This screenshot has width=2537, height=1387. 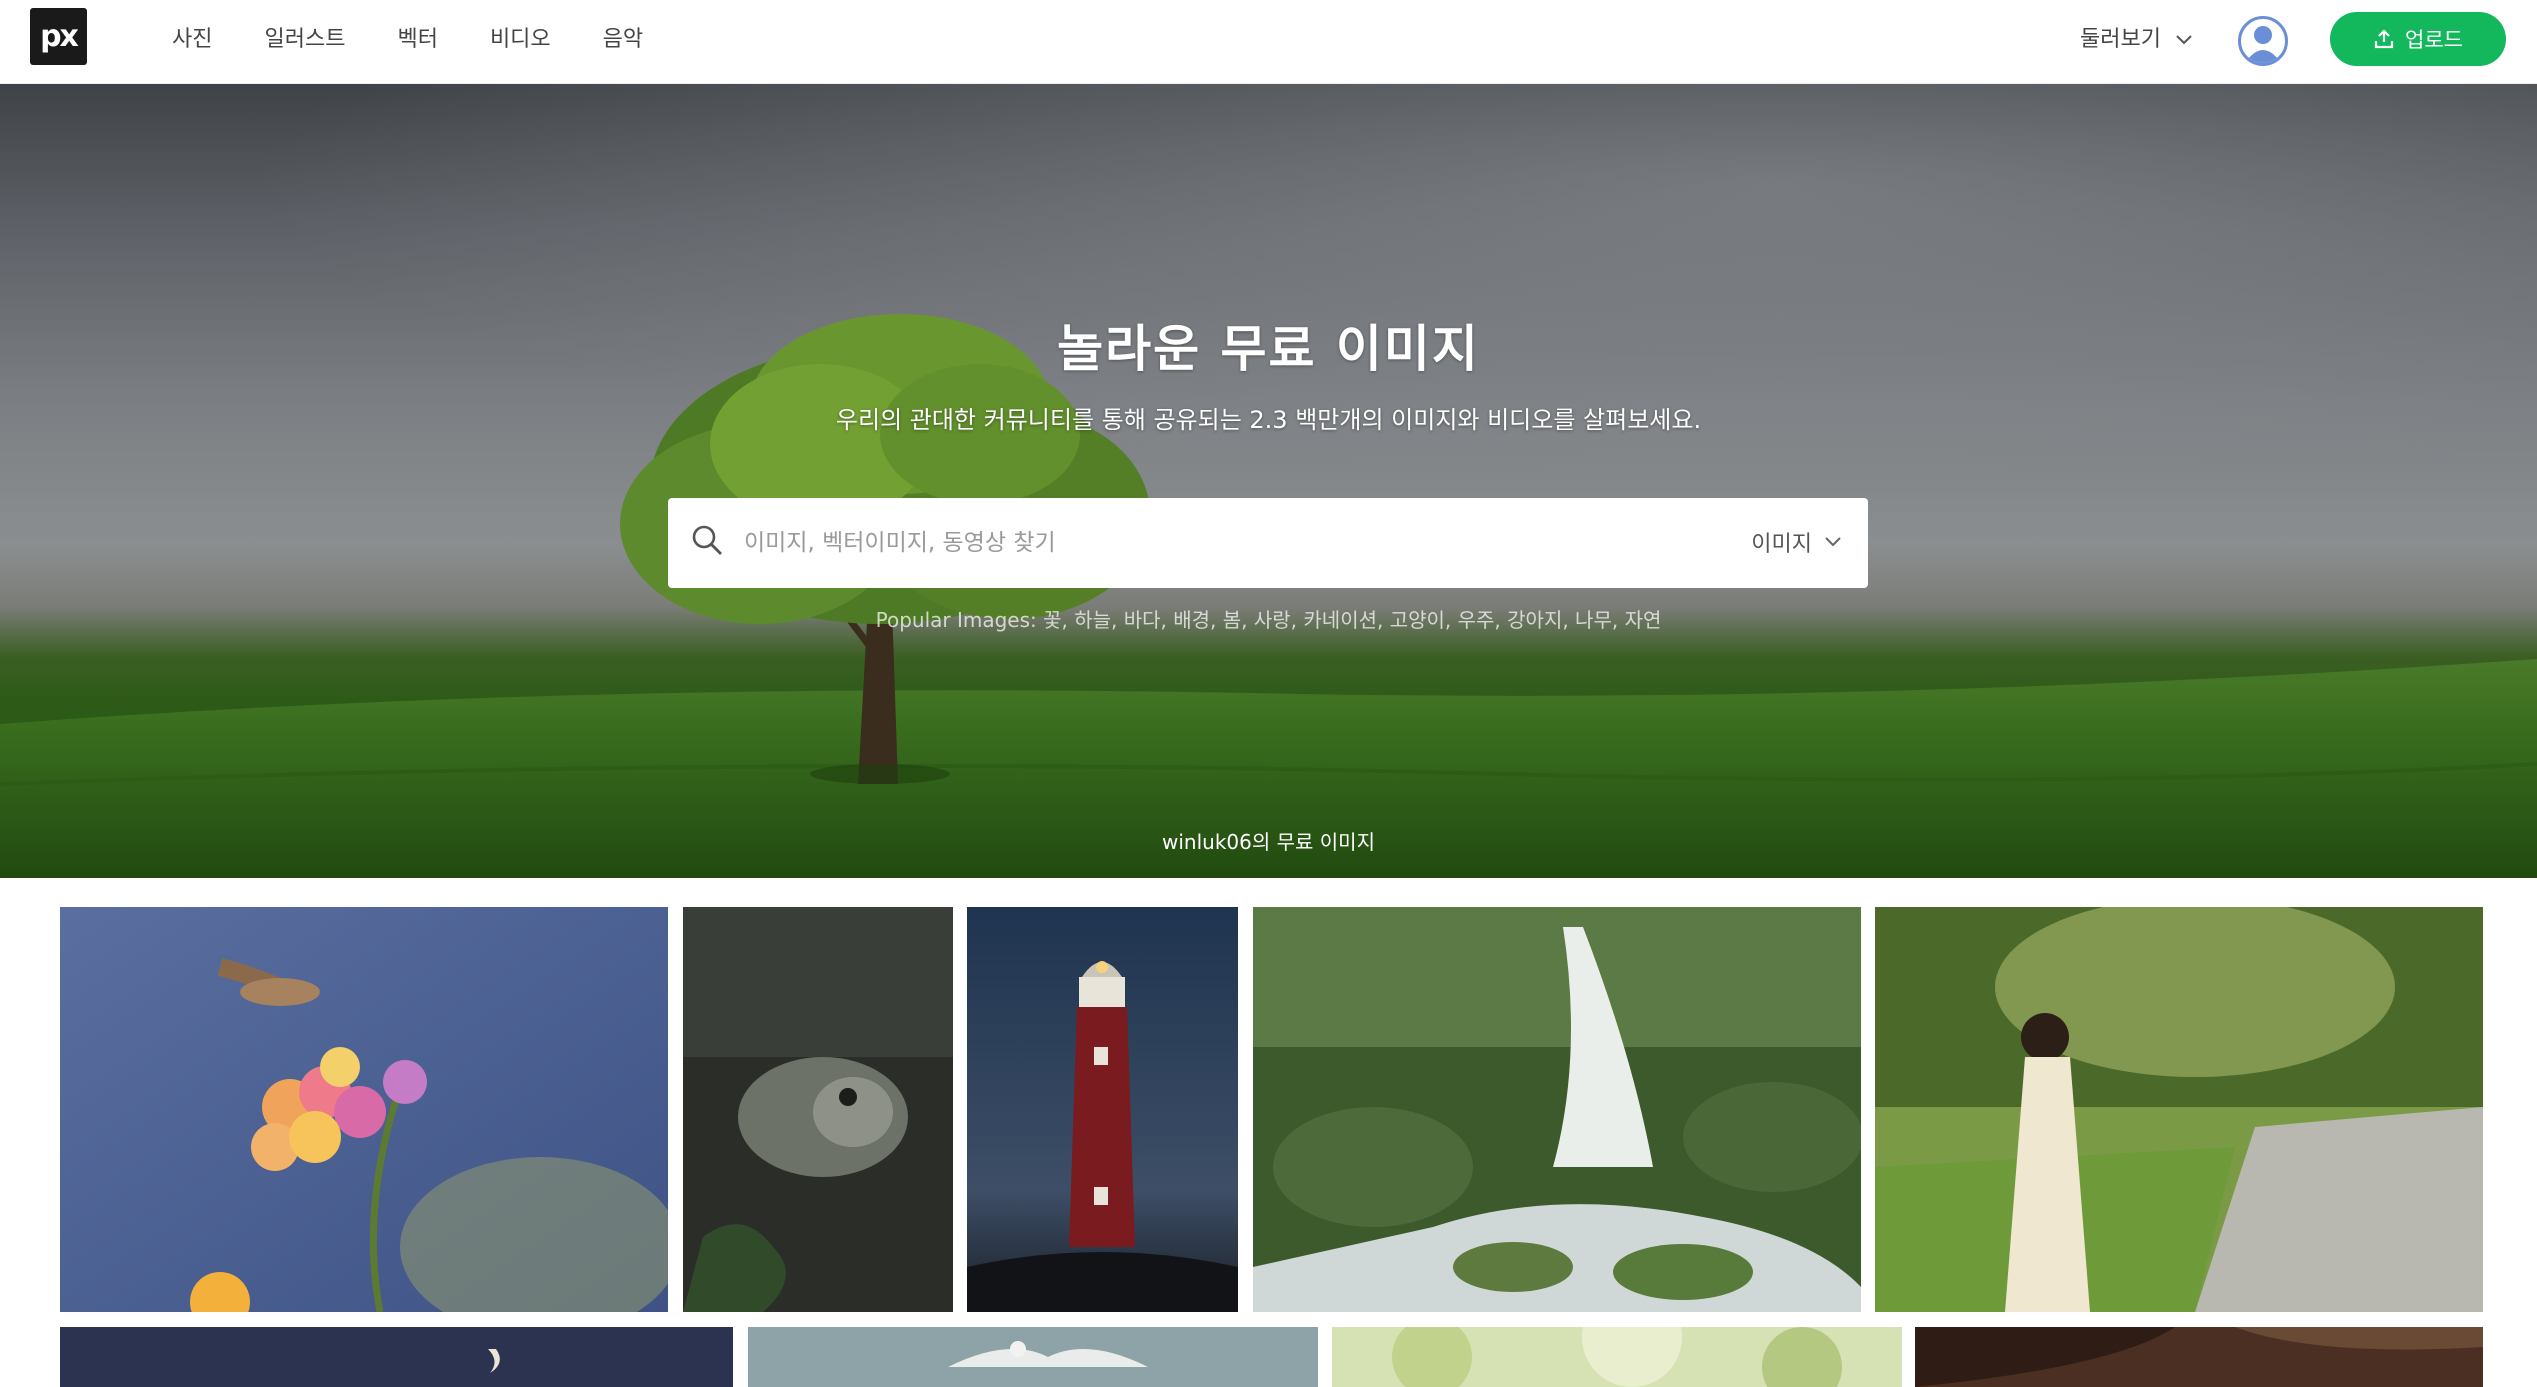 I want to click on nav-link-photos: 사진, so click(x=192, y=40).